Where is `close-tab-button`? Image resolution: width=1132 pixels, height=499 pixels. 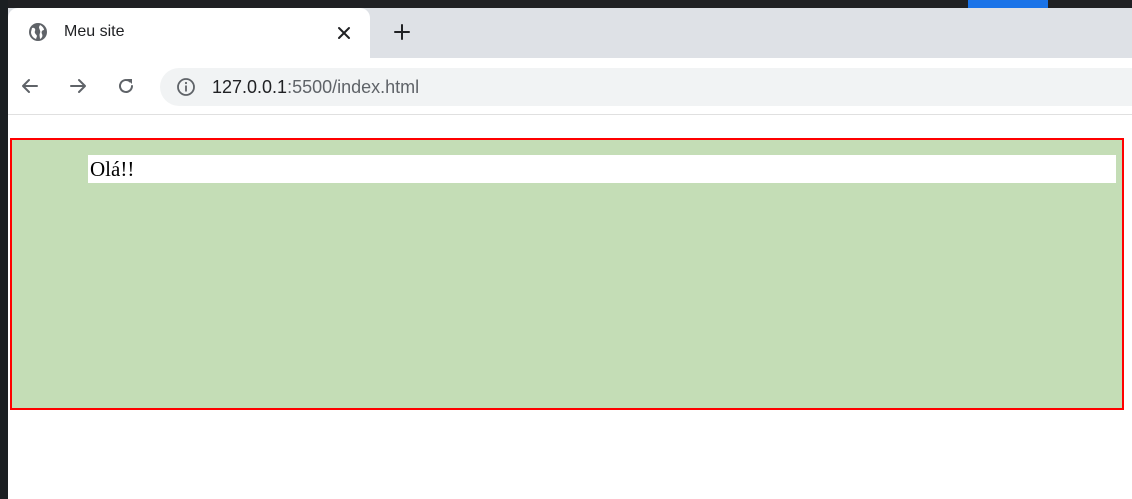
close-tab-button is located at coordinates (344, 33).